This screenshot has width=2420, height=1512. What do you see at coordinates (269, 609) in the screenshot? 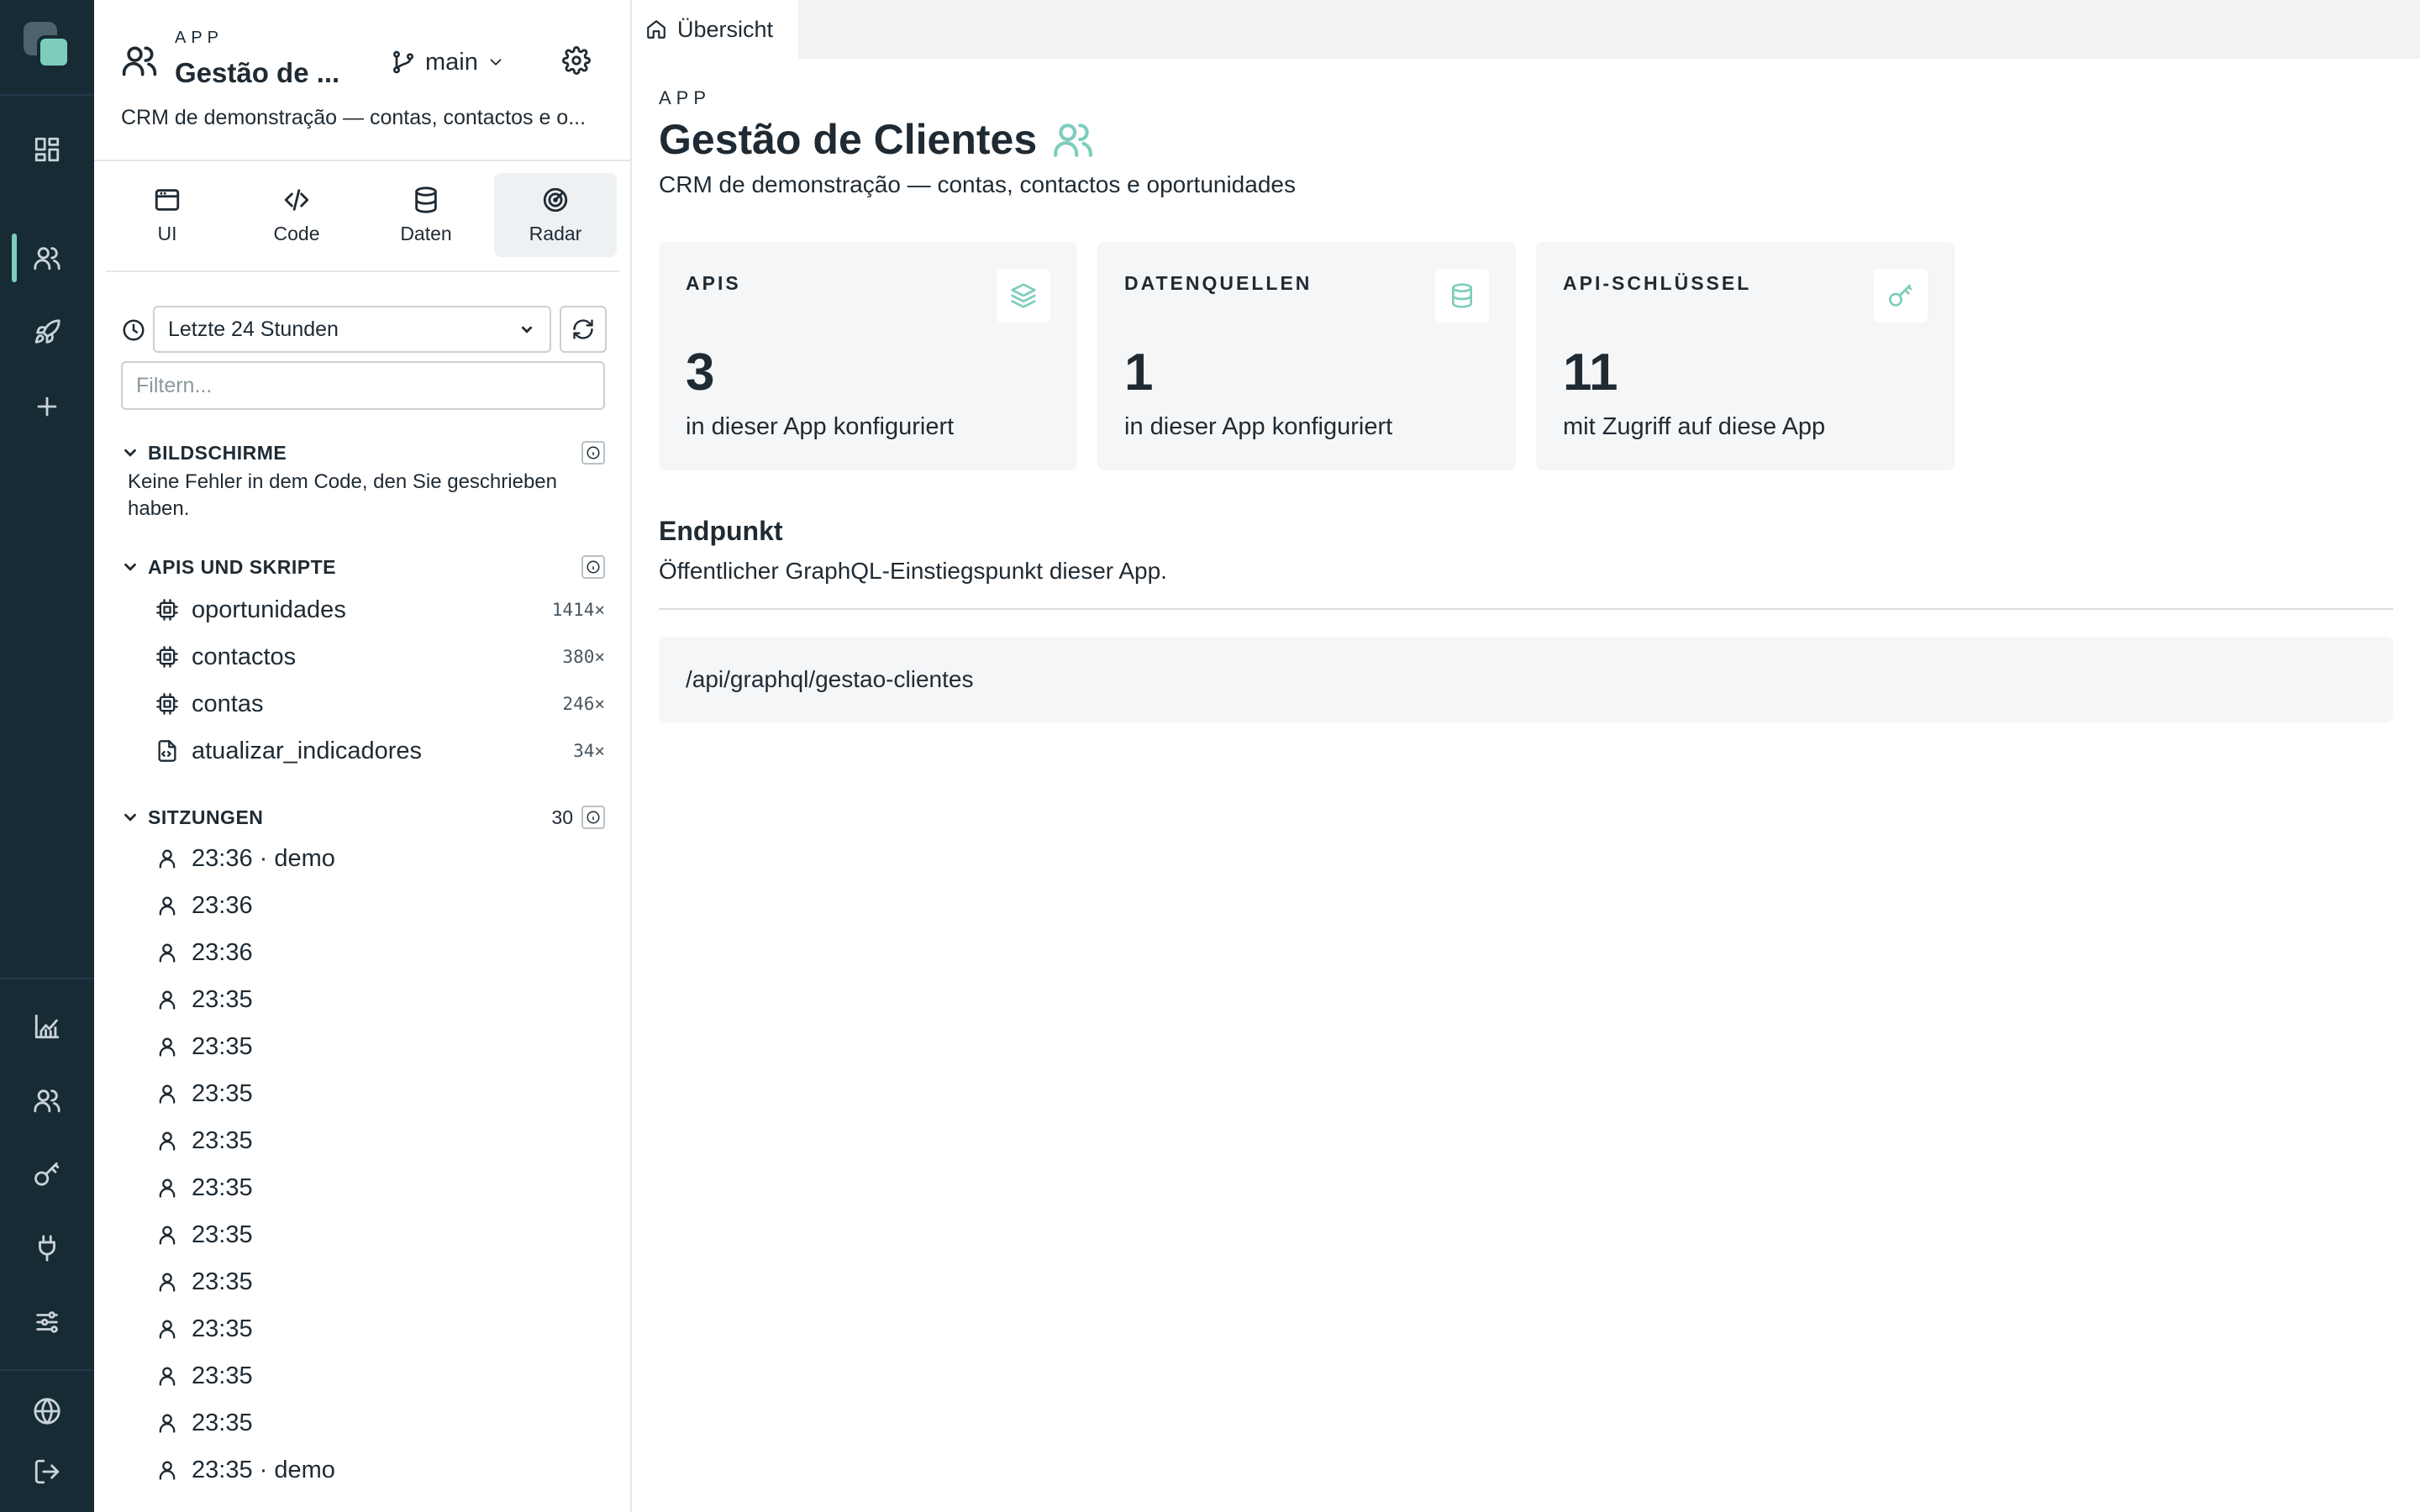
I see `api-name: oportunidades` at bounding box center [269, 609].